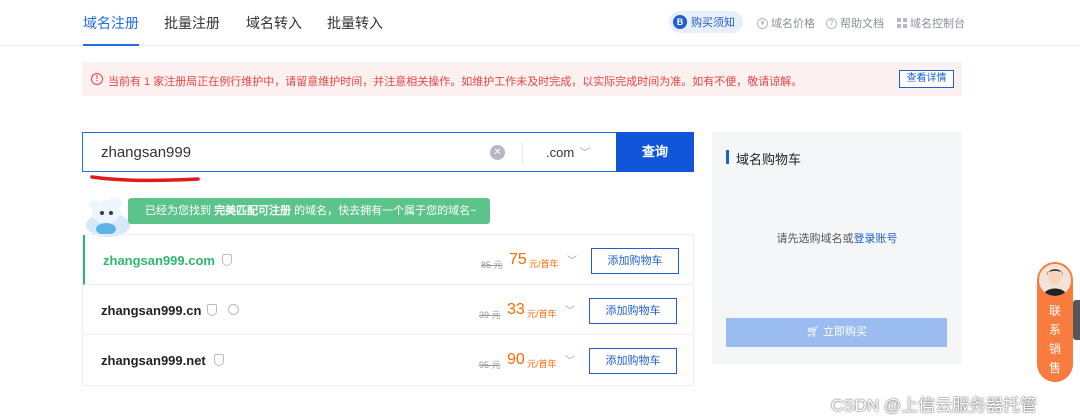 The height and width of the screenshot is (418, 1080). I want to click on domain-name: zhangsan999.net, so click(153, 360).